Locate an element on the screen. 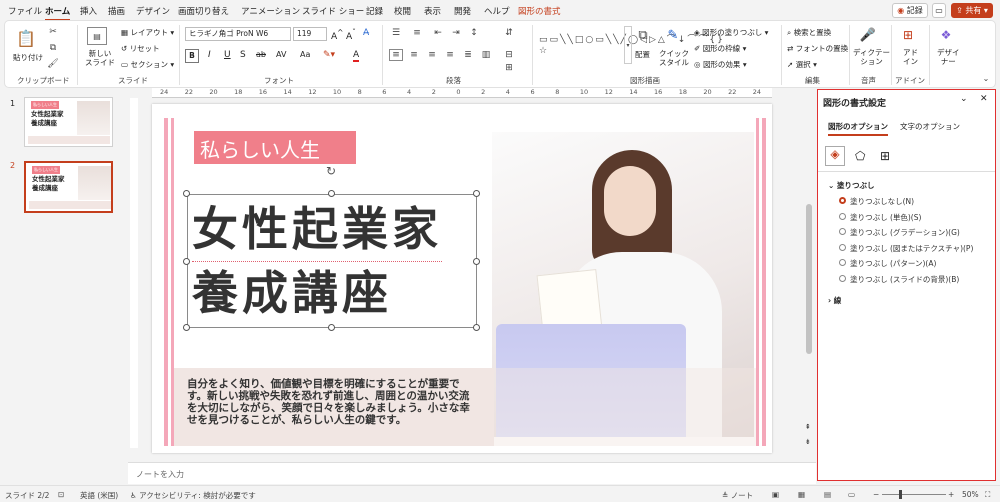 The image size is (1000, 502). arrange-button: 配置 is located at coordinates (642, 54).